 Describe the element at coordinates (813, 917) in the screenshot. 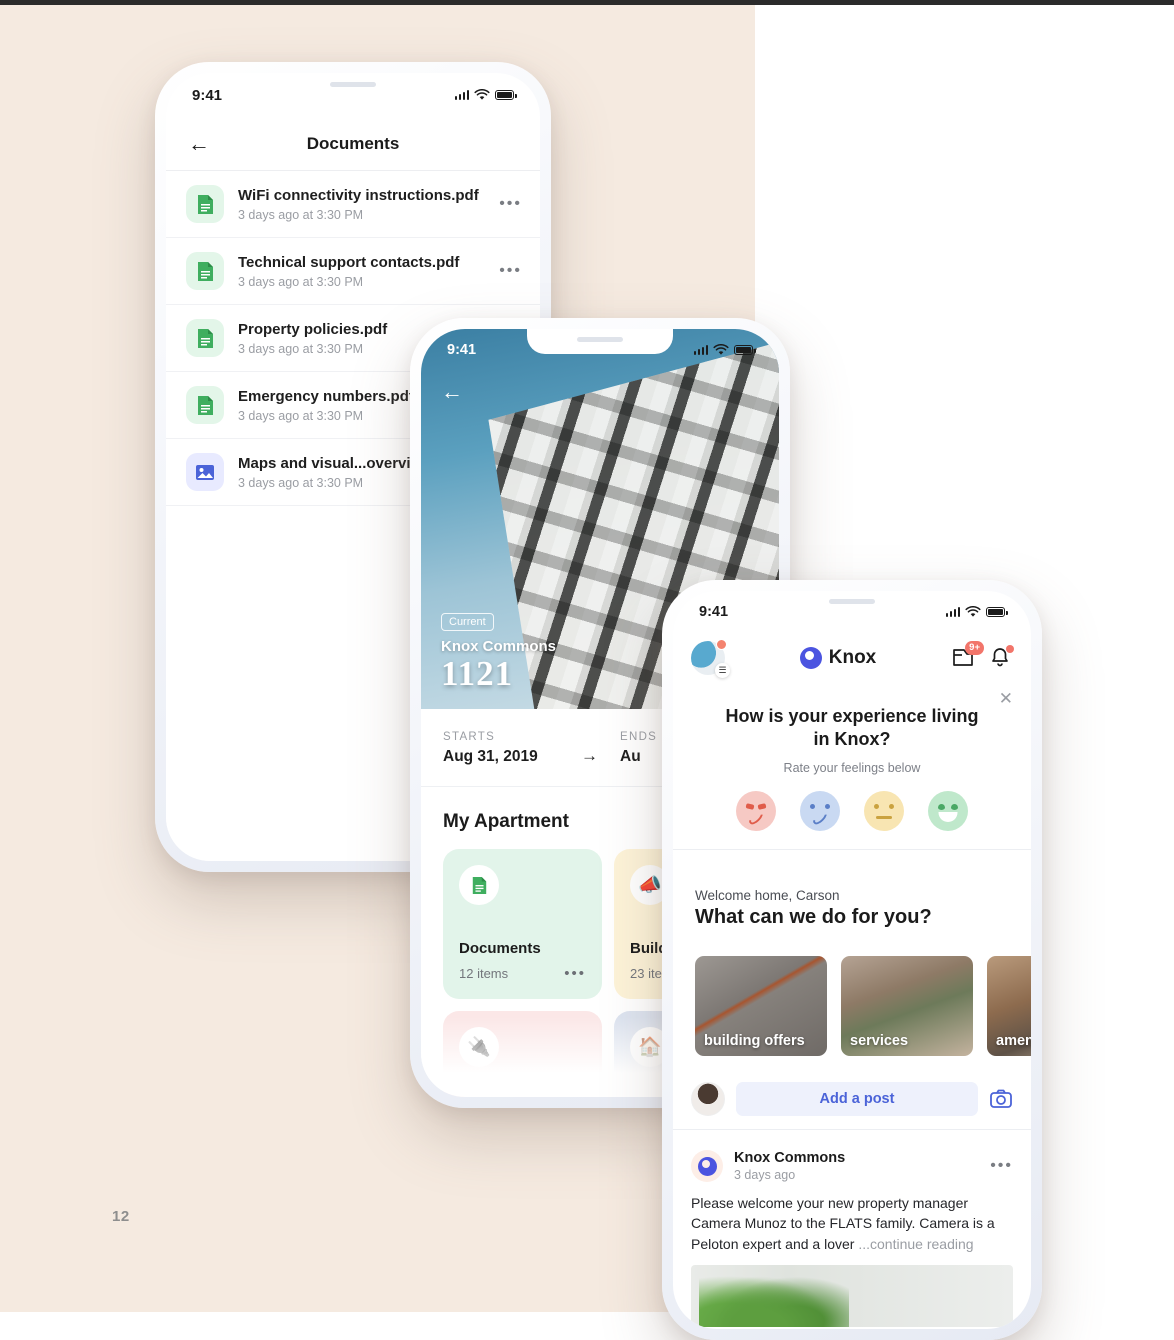

I see `welcome-prompt: What can we do for you?` at that location.